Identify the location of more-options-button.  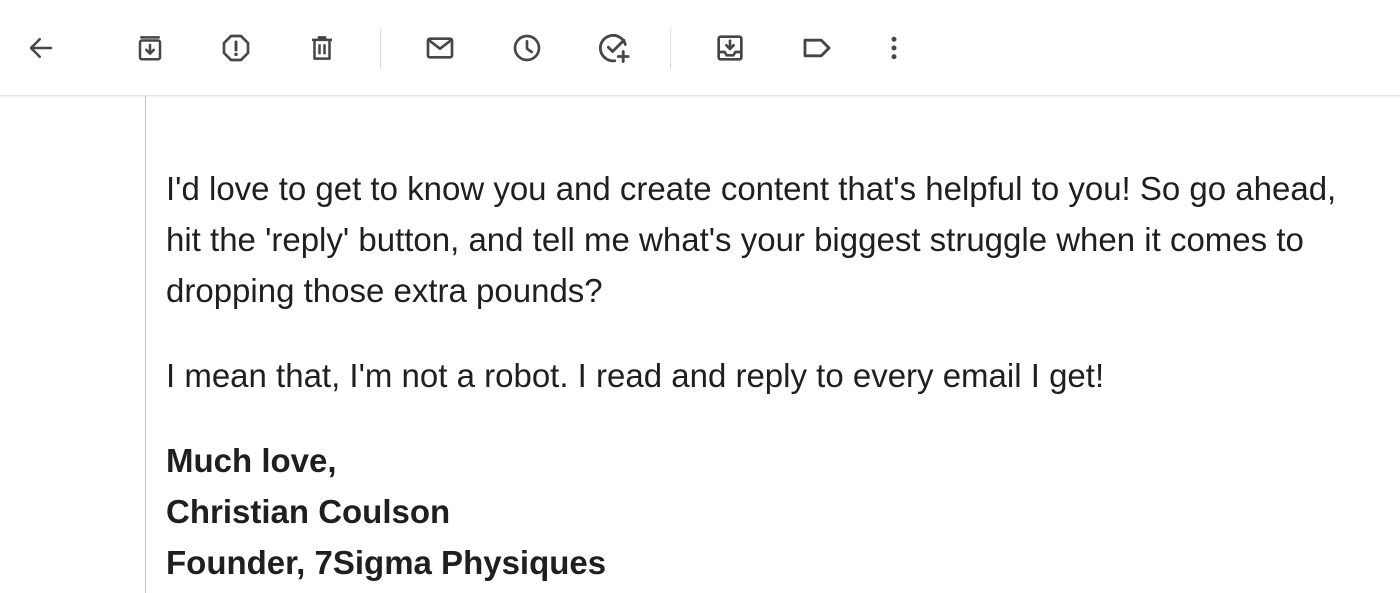
(894, 48).